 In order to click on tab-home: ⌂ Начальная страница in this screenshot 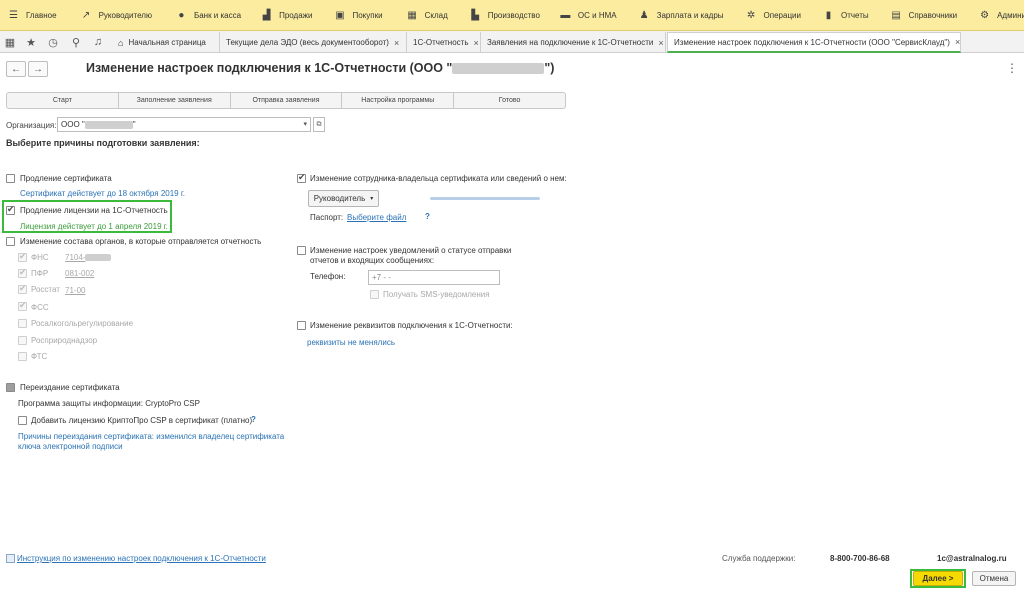, I will do `click(166, 42)`.